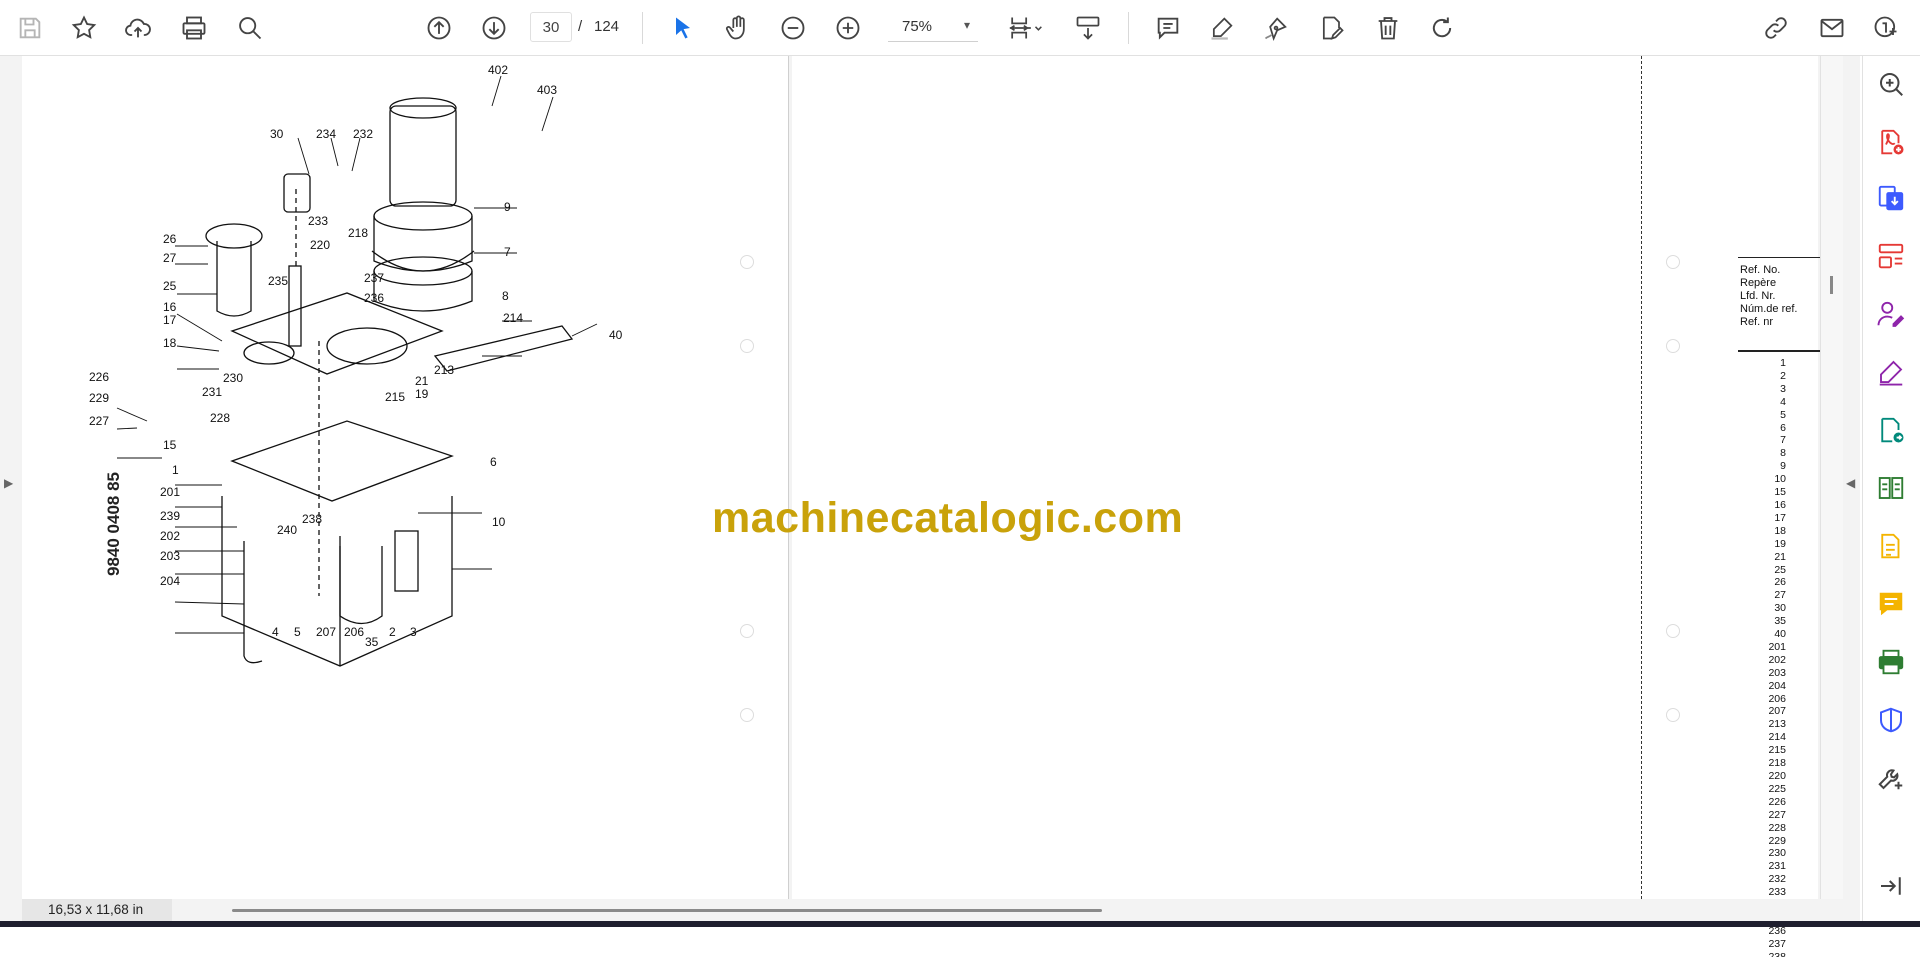 The width and height of the screenshot is (1920, 957). Describe the element at coordinates (170, 445) in the screenshot. I see `callout-label: 15` at that location.